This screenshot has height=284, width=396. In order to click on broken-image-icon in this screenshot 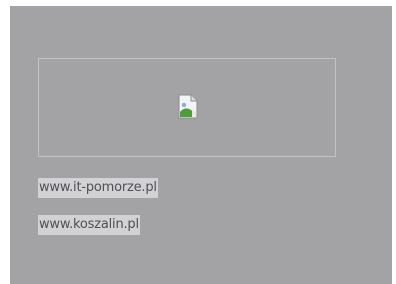, I will do `click(188, 107)`.